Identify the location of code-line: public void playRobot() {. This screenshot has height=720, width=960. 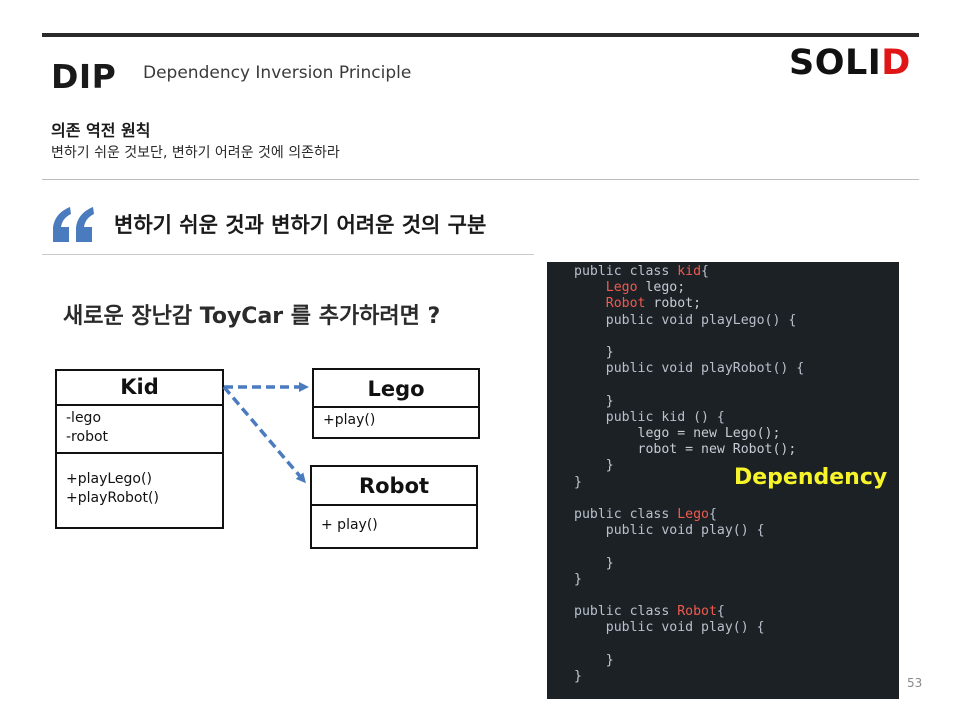
(689, 369).